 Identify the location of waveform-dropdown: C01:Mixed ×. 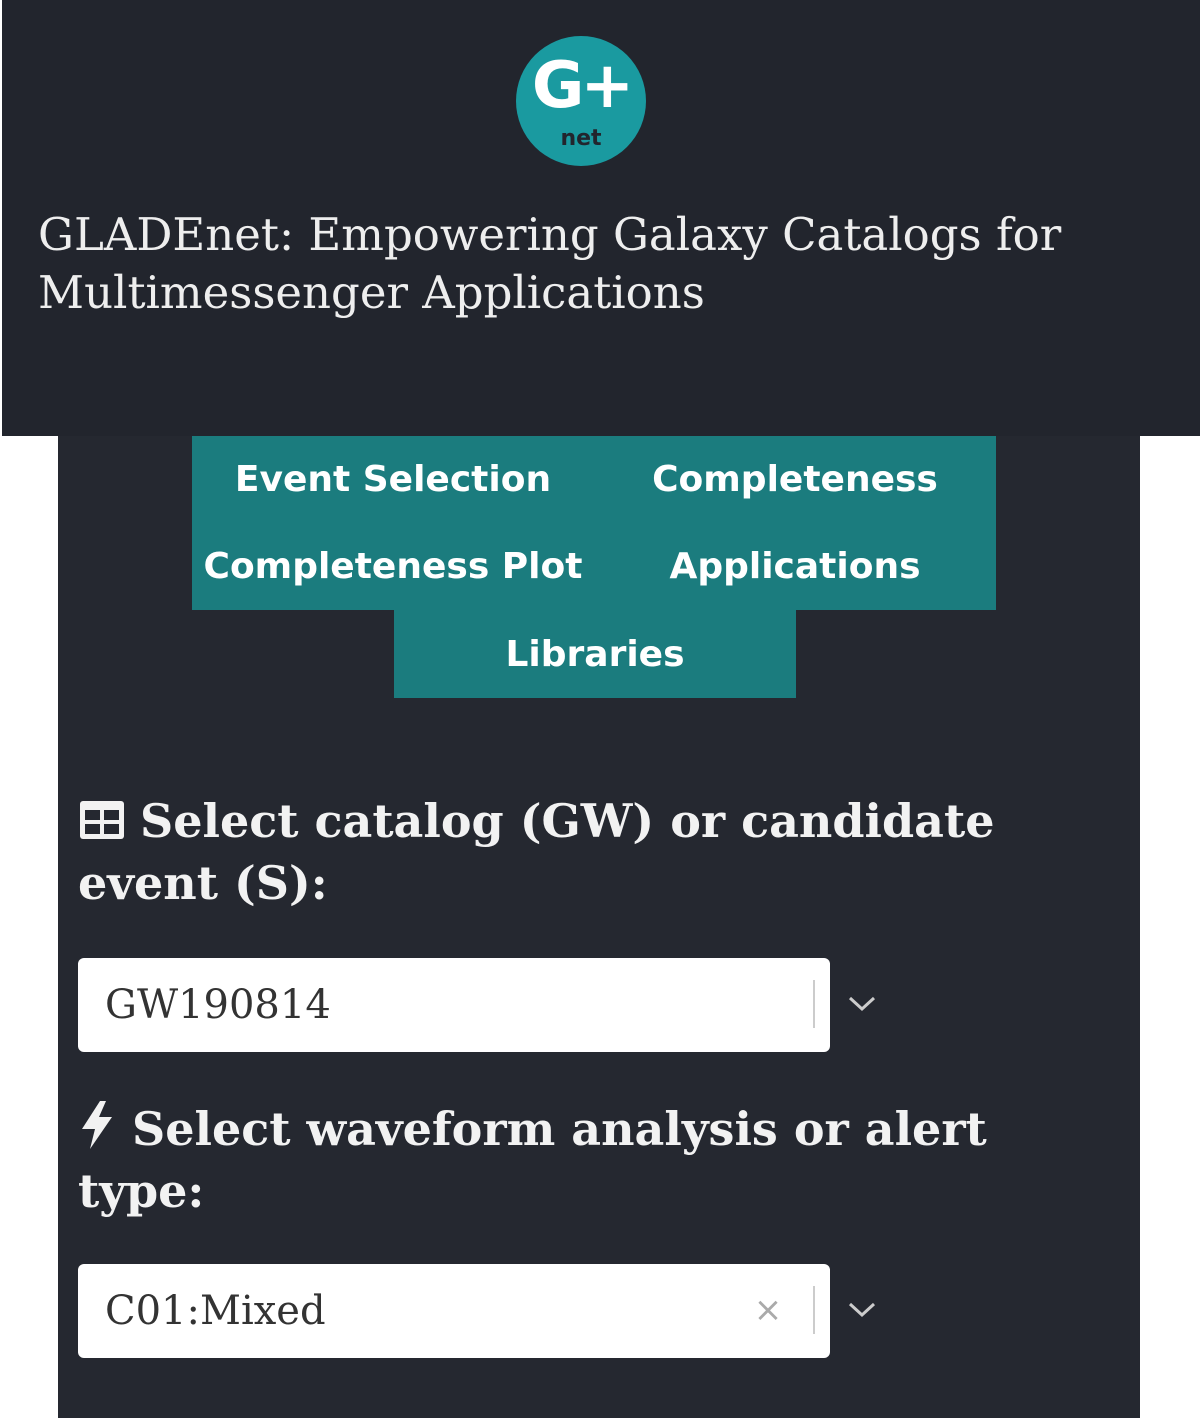
(477, 1311).